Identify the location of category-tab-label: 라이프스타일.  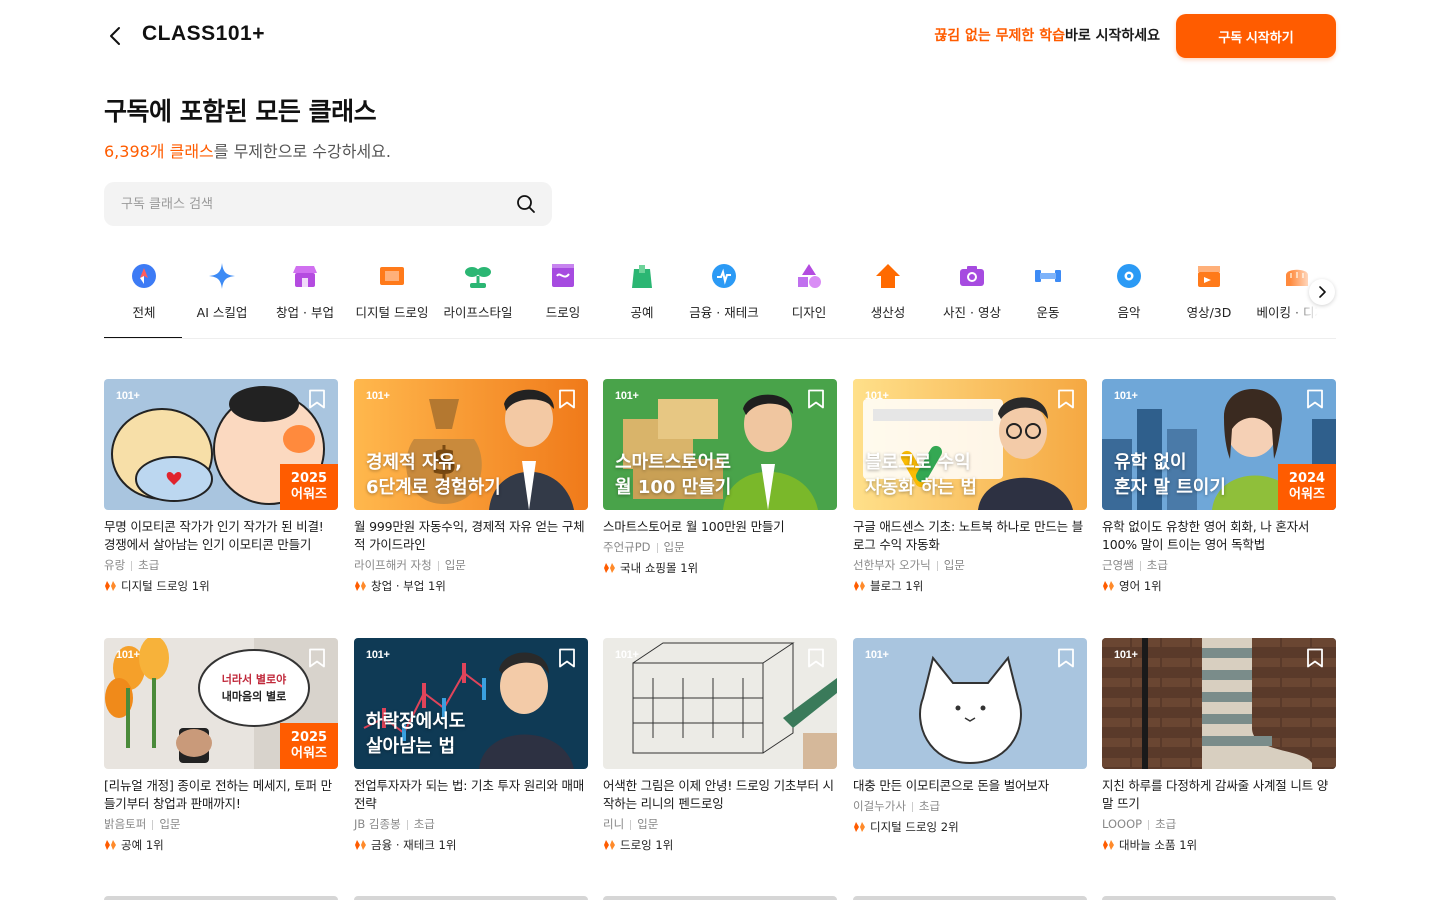
(478, 312).